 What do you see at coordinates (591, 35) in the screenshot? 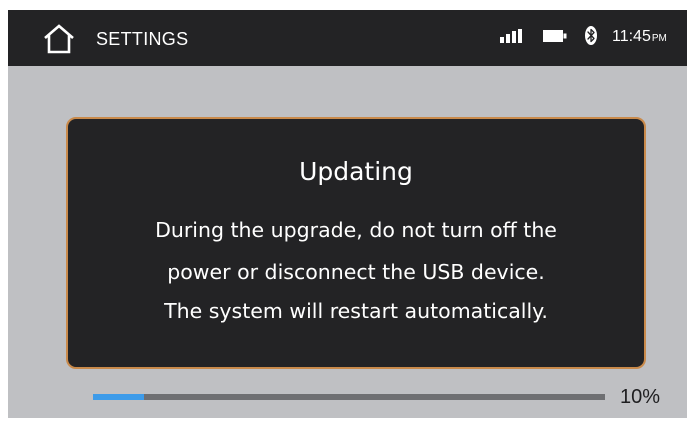
I see `bluetooth-icon` at bounding box center [591, 35].